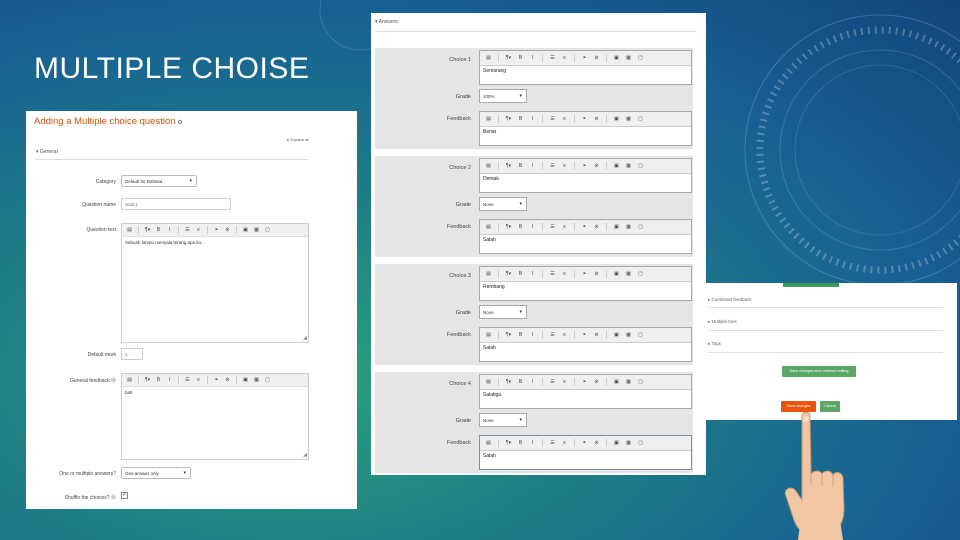  What do you see at coordinates (722, 322) in the screenshot?
I see `section-multiple-tries-toggle: ▸ Multiple tries` at bounding box center [722, 322].